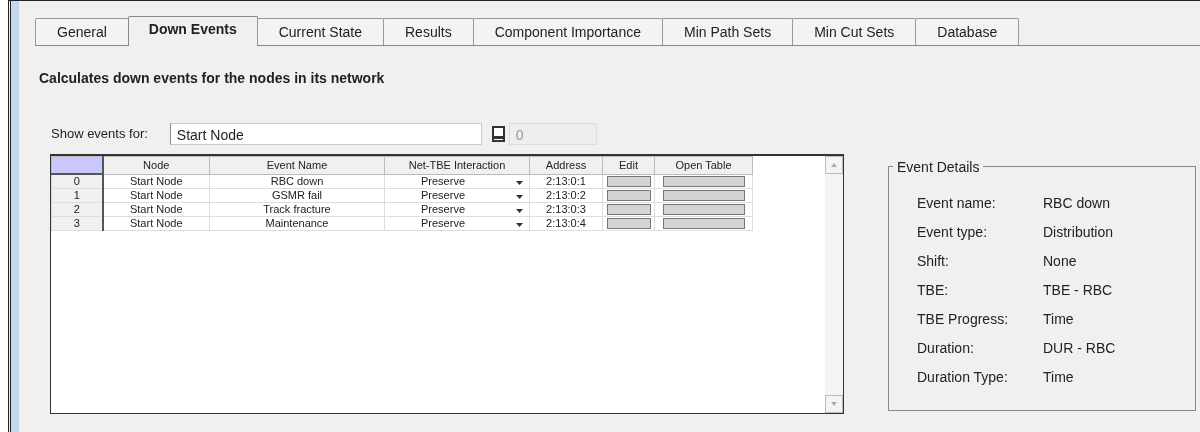 This screenshot has width=1200, height=432. What do you see at coordinates (963, 319) in the screenshot?
I see `detail-label: TBE Progress:` at bounding box center [963, 319].